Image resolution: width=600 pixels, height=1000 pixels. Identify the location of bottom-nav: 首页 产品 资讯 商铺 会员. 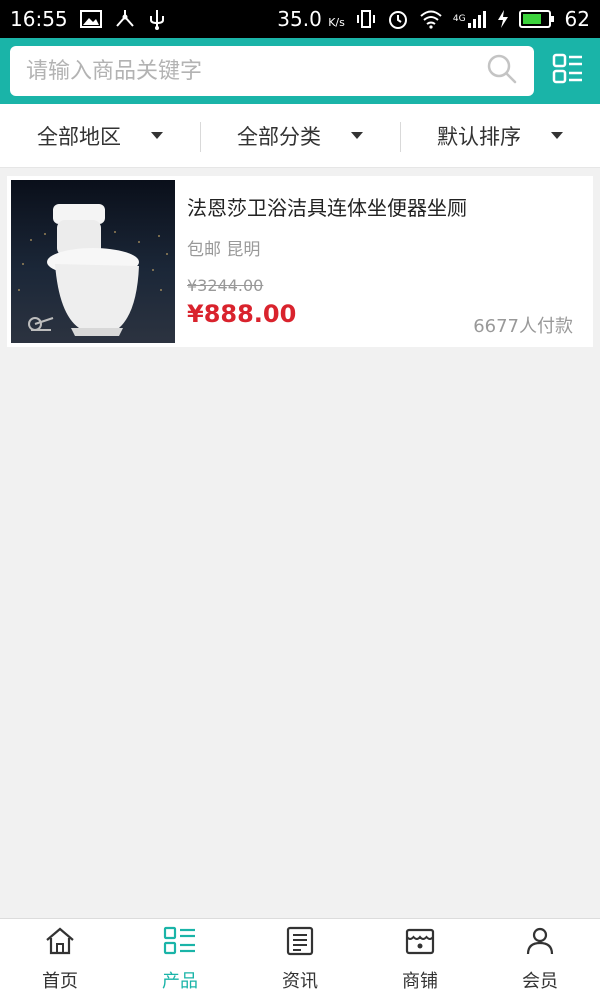
(300, 959).